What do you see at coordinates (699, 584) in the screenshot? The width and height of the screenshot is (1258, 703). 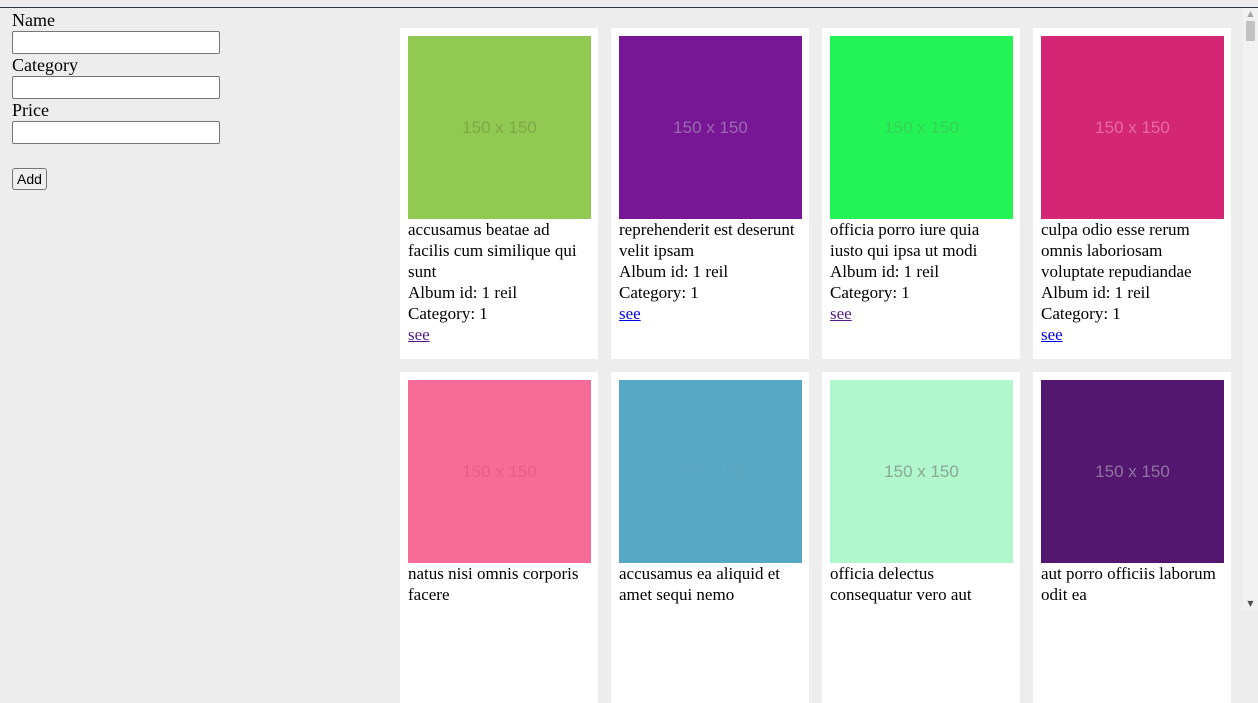 I see `photo-title: accusamus ea aliquid et amet sequi nemo` at bounding box center [699, 584].